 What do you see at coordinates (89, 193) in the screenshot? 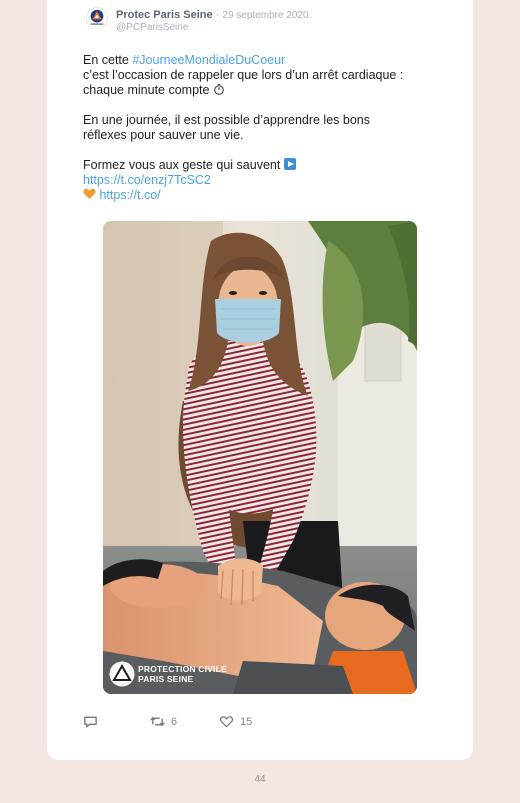
I see `orange-heart-icon` at bounding box center [89, 193].